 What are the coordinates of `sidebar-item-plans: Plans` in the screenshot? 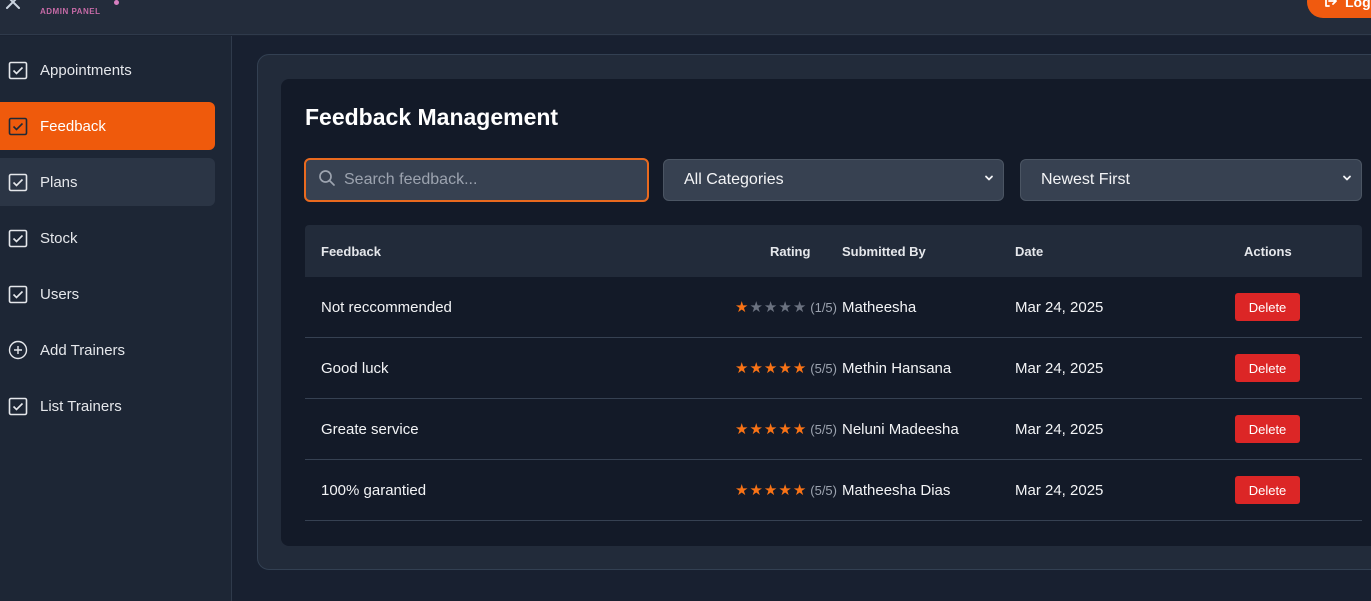 It's located at (107, 182).